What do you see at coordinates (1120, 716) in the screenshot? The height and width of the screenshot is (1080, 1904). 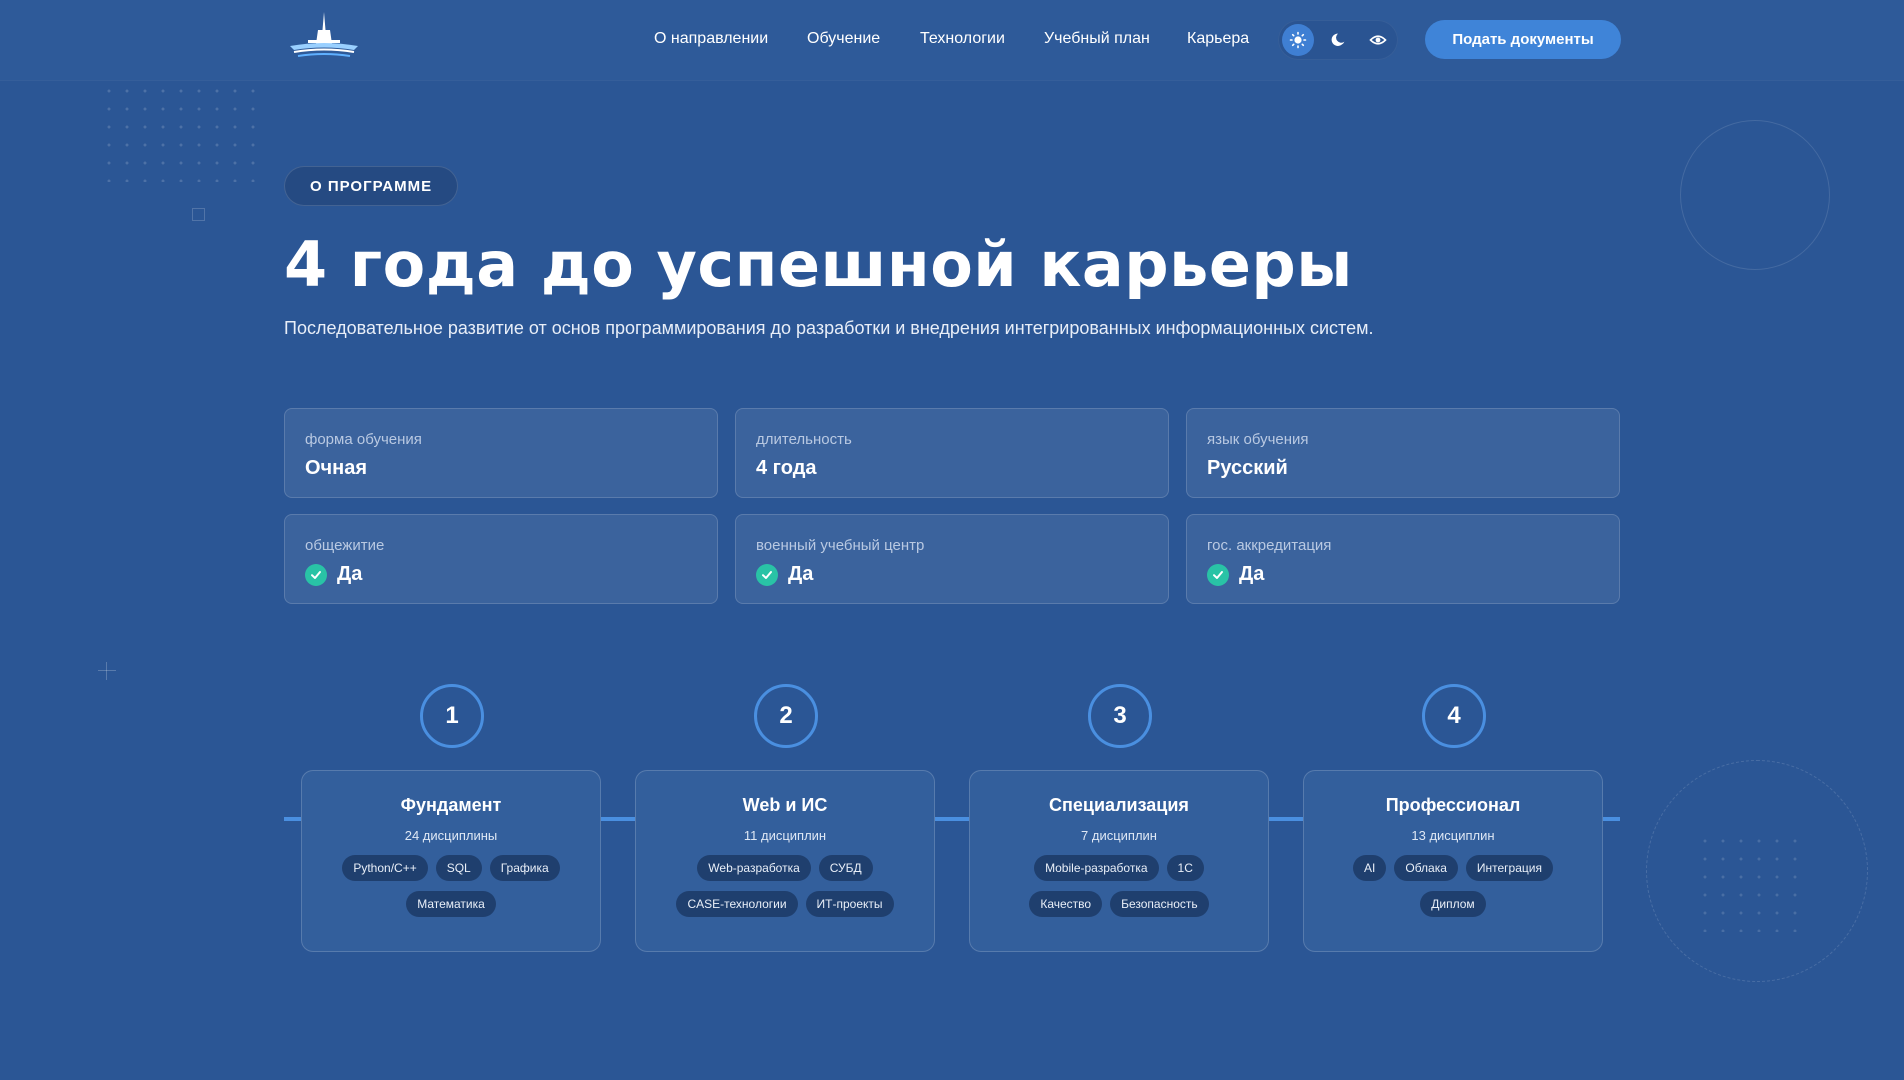 I see `step-number: 3` at bounding box center [1120, 716].